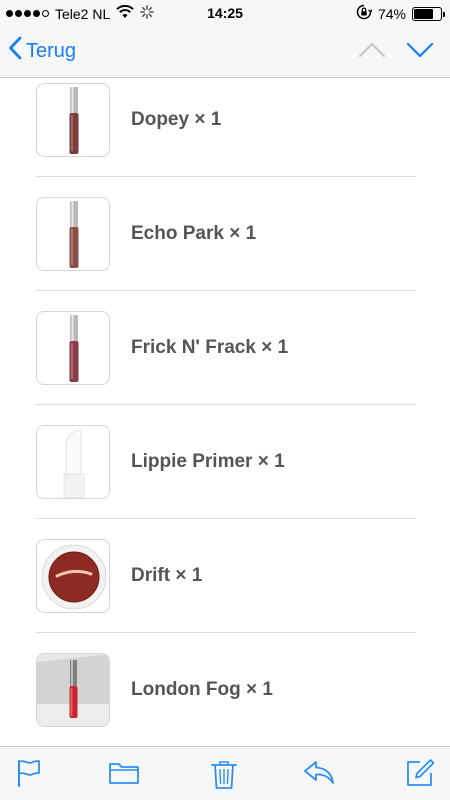  Describe the element at coordinates (73, 690) in the screenshot. I see `product-thumbnail` at that location.